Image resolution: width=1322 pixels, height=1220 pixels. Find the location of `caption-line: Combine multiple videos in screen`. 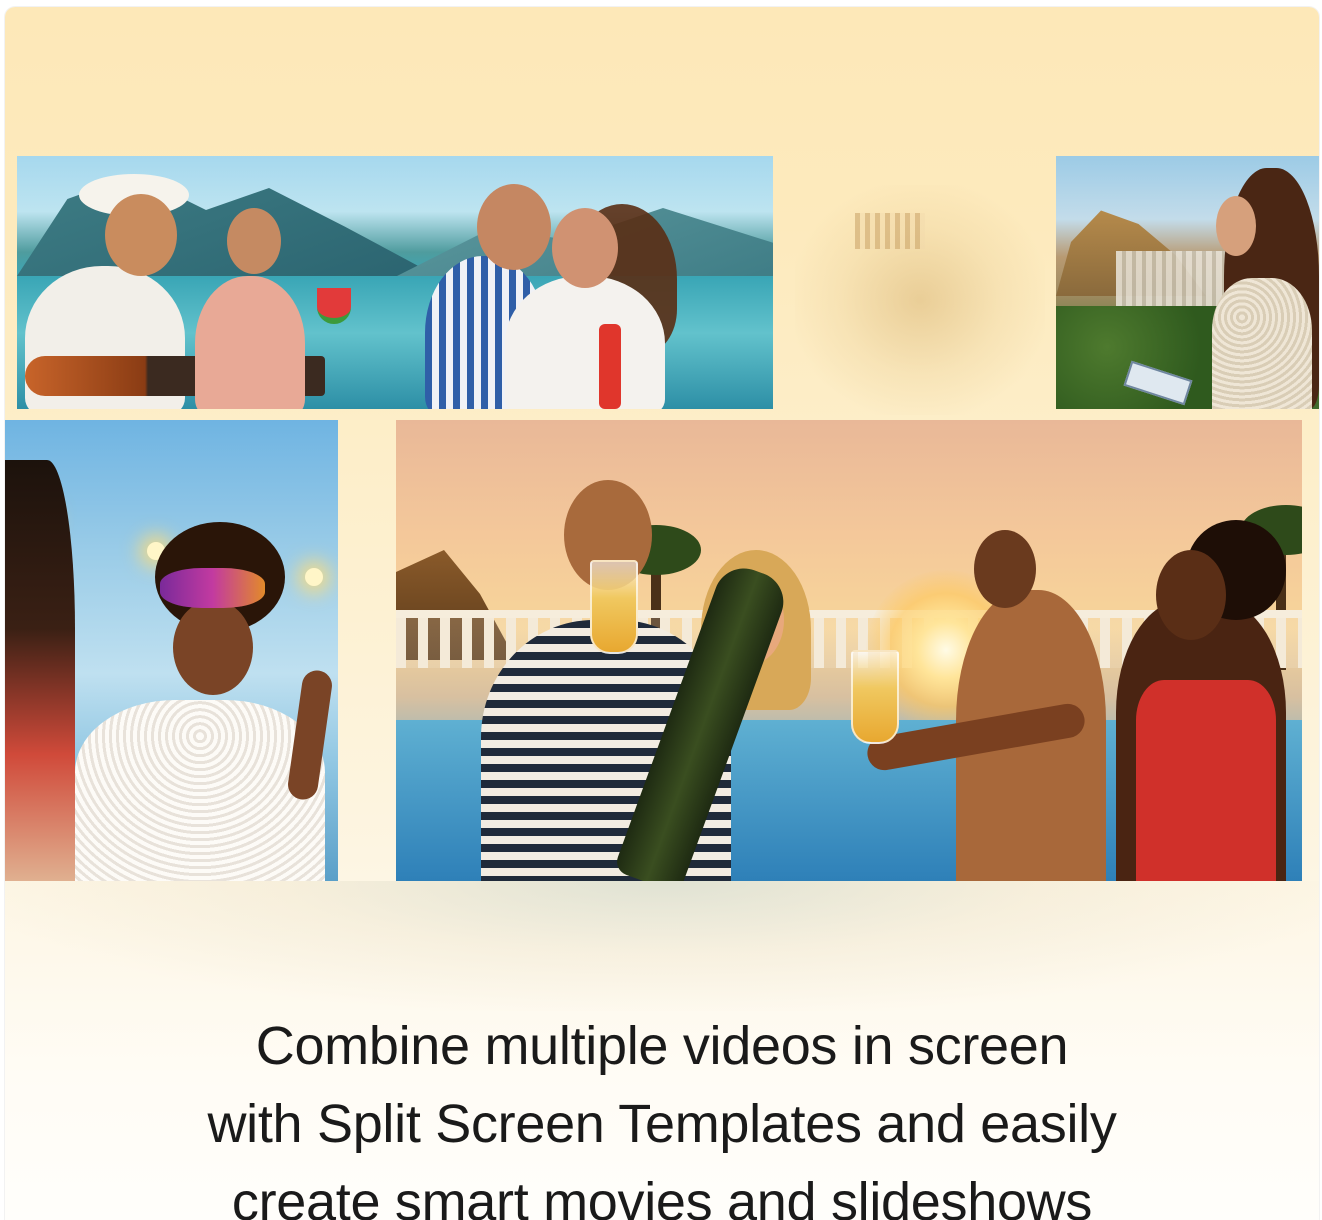

caption-line: Combine multiple videos in screen is located at coordinates (662, 1046).